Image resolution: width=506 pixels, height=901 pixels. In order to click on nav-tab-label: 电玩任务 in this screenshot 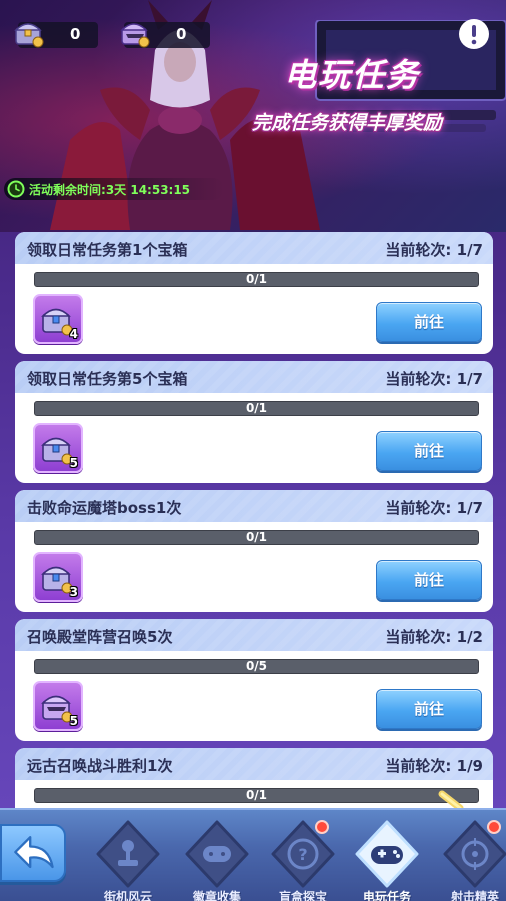, I will do `click(386, 895)`.